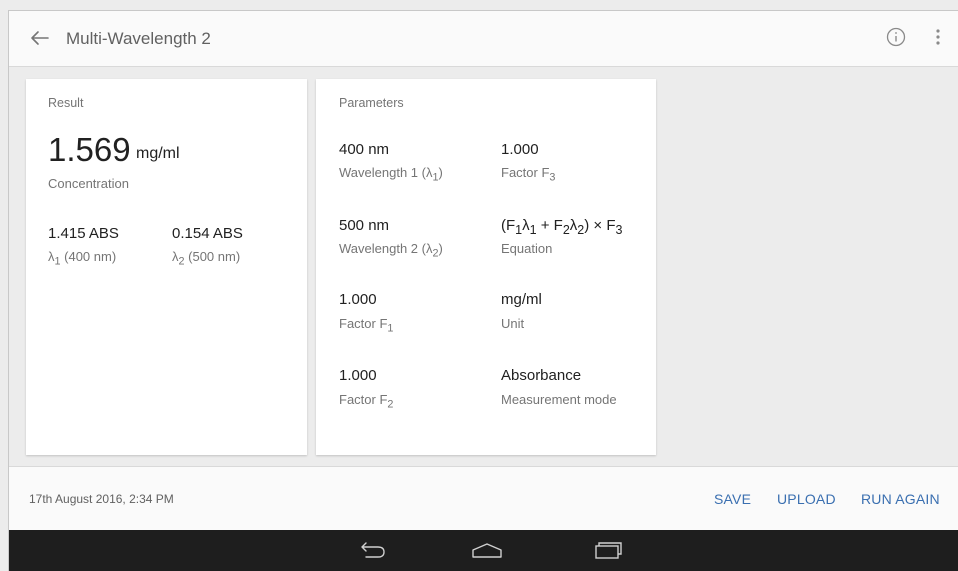  I want to click on absorbance-1-label: λ1 (400 nm), so click(82, 258).